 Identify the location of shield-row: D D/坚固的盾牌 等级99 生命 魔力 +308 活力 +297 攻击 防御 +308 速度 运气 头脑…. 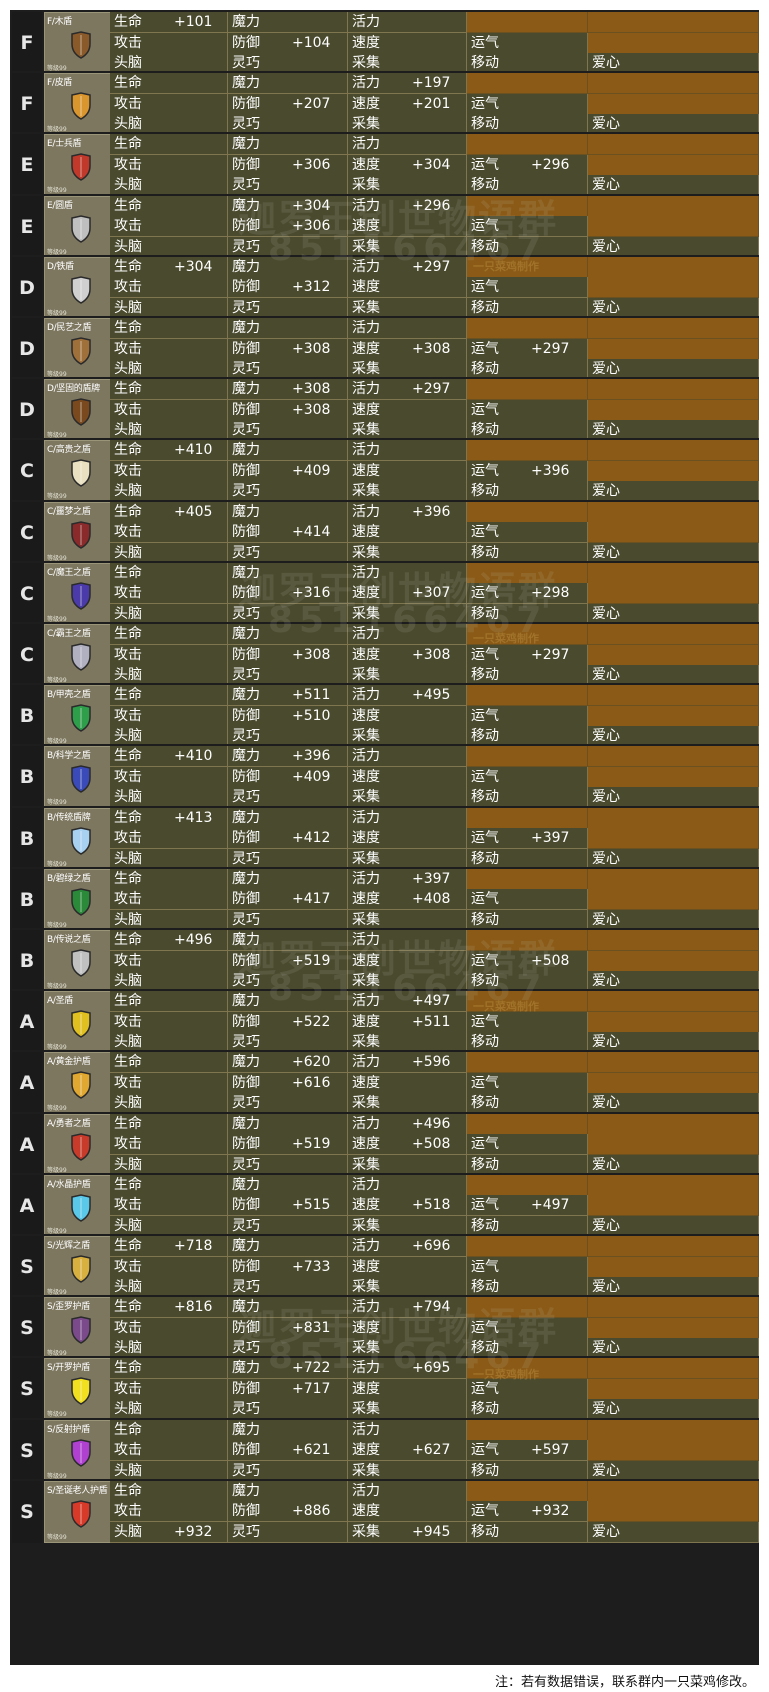
(384, 410).